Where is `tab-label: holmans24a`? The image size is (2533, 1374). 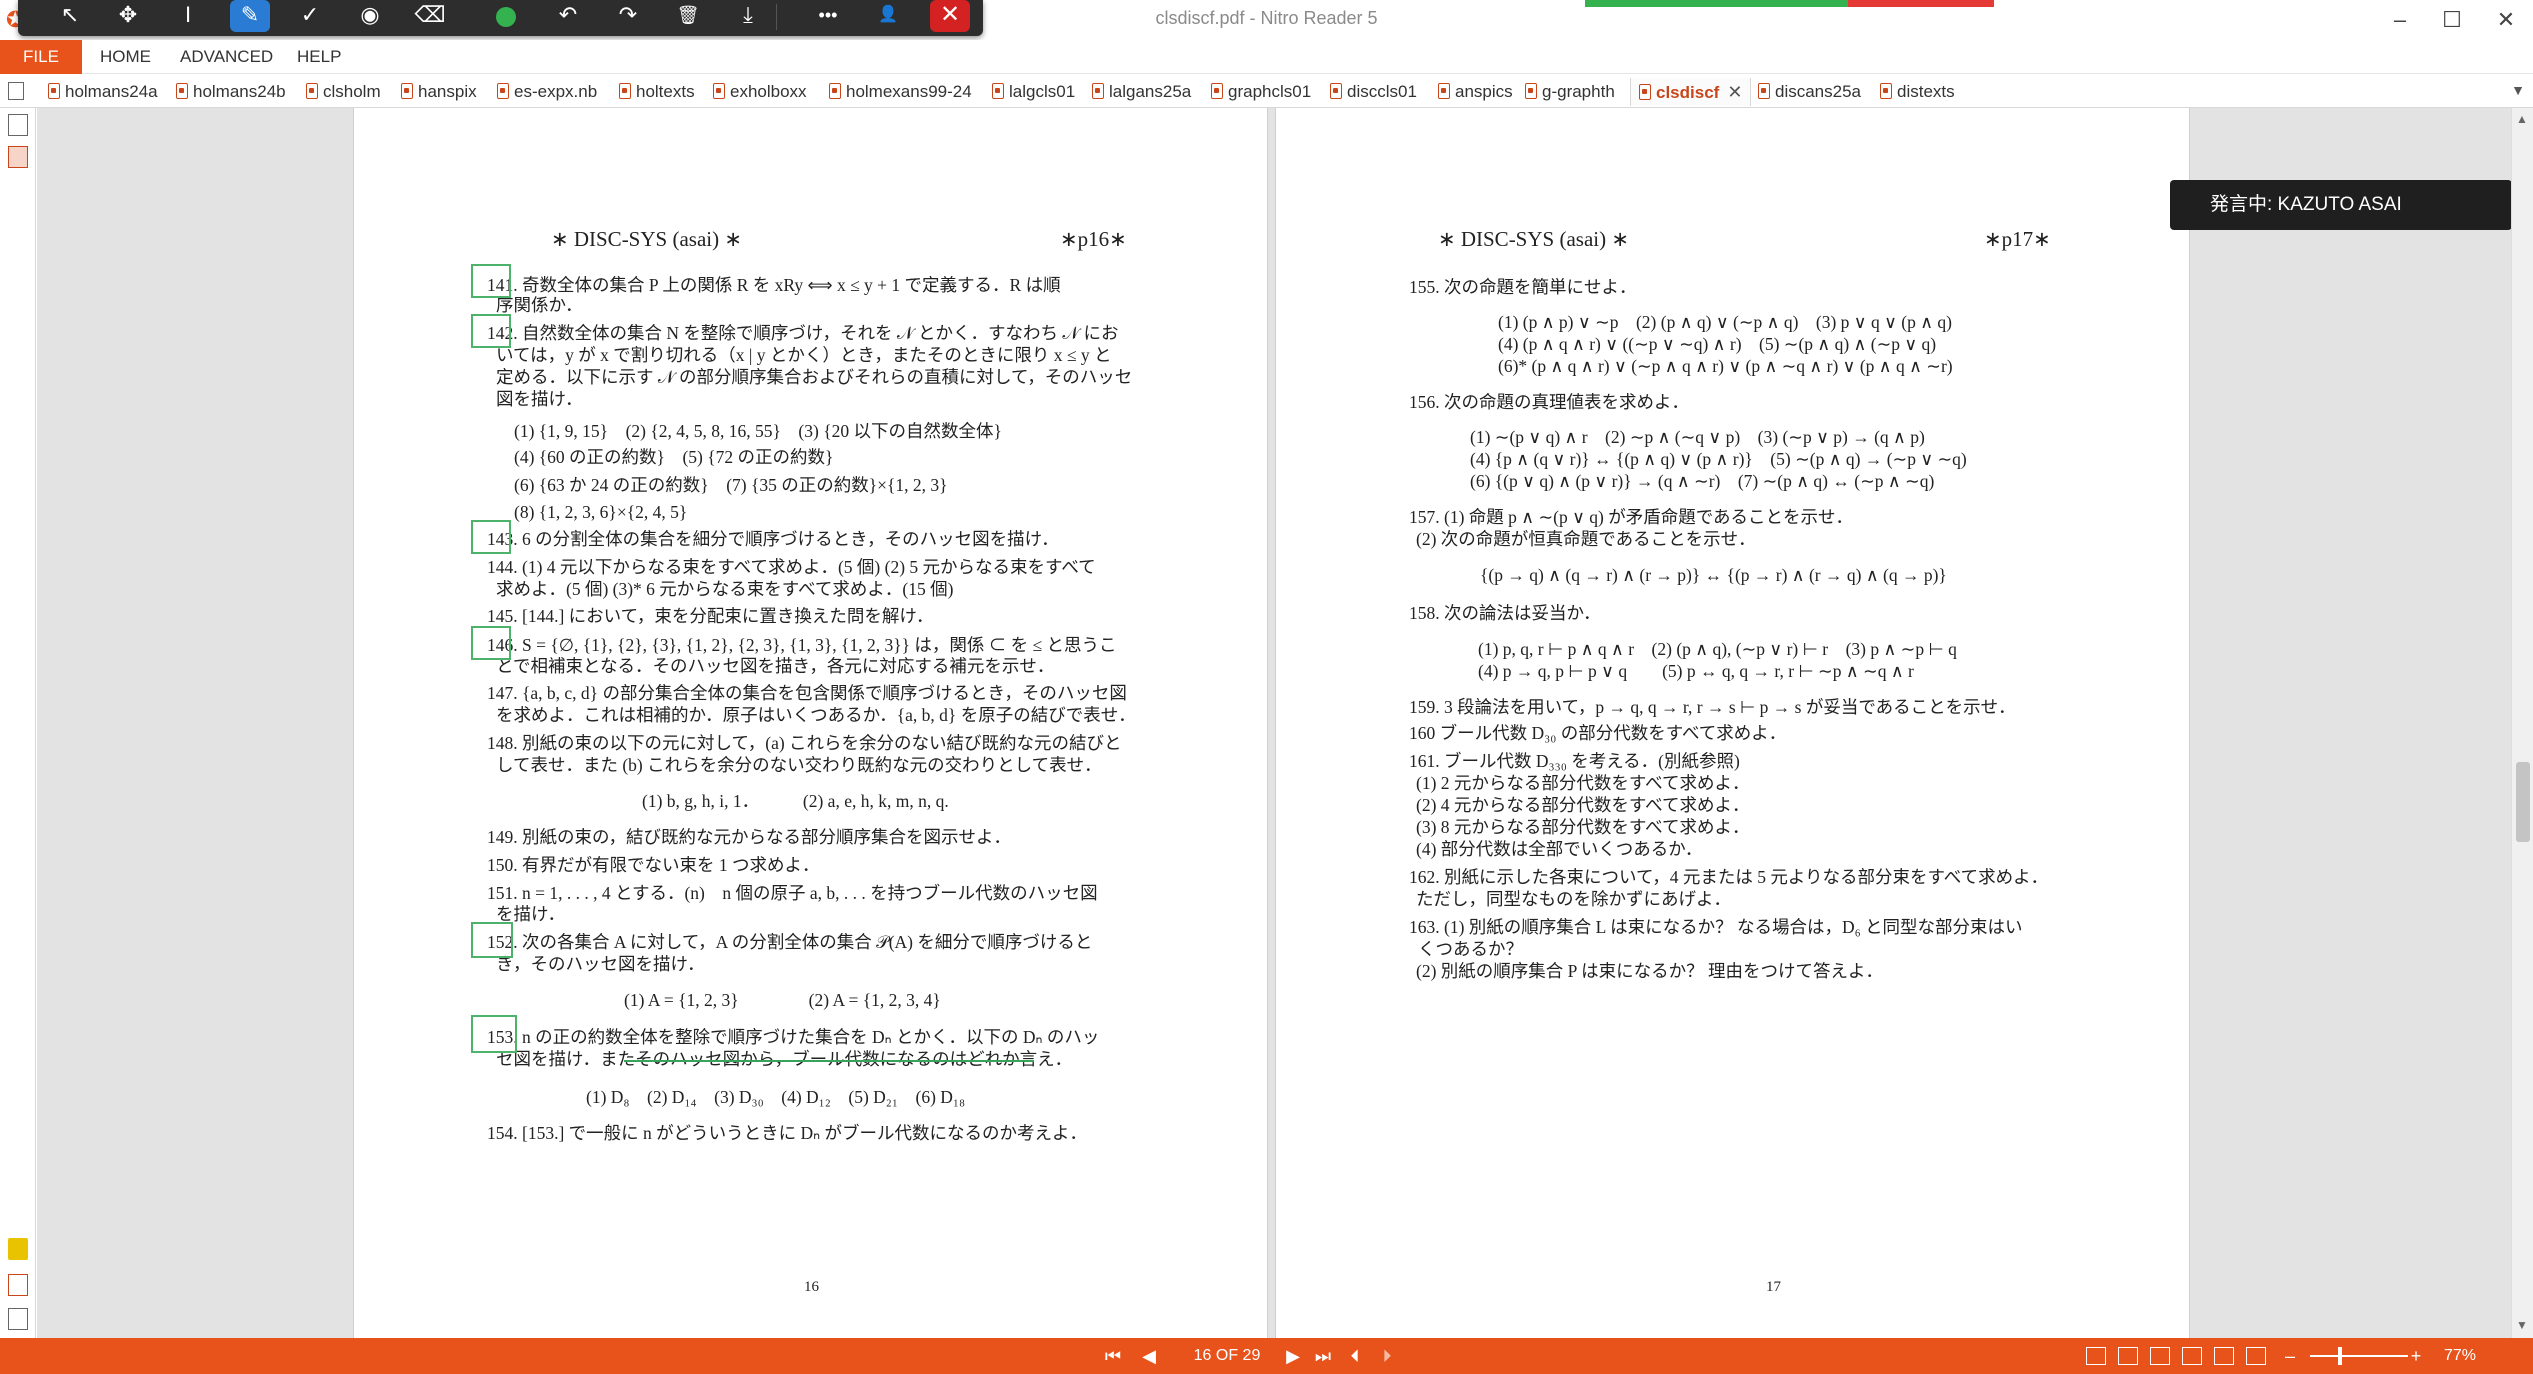 tab-label: holmans24a is located at coordinates (111, 91).